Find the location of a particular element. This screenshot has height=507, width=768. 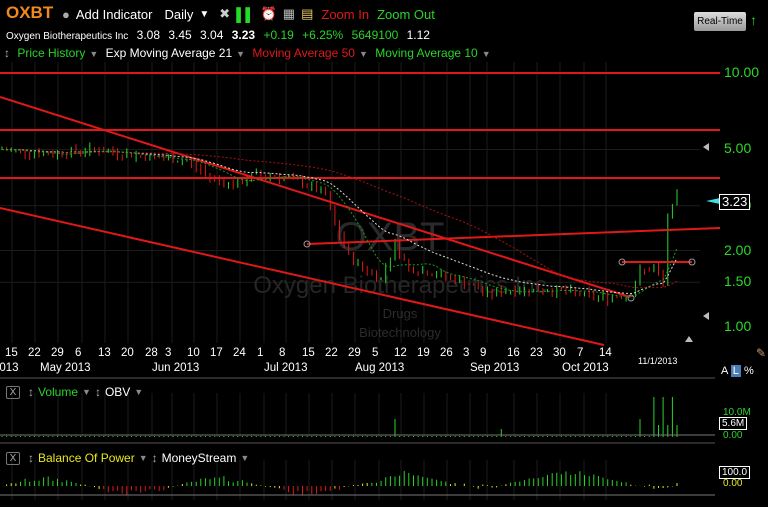

month-label: Jul 2013 is located at coordinates (286, 368).